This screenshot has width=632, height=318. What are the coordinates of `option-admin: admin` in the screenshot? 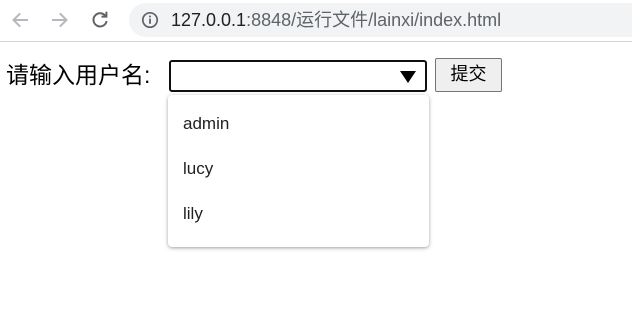 It's located at (206, 124).